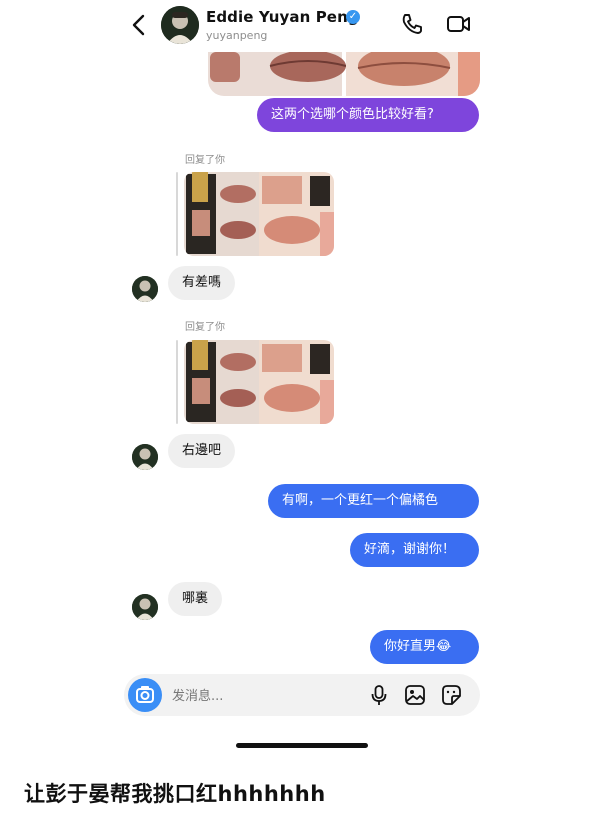 The width and height of the screenshot is (600, 826). What do you see at coordinates (302, 745) in the screenshot?
I see `home-indicator` at bounding box center [302, 745].